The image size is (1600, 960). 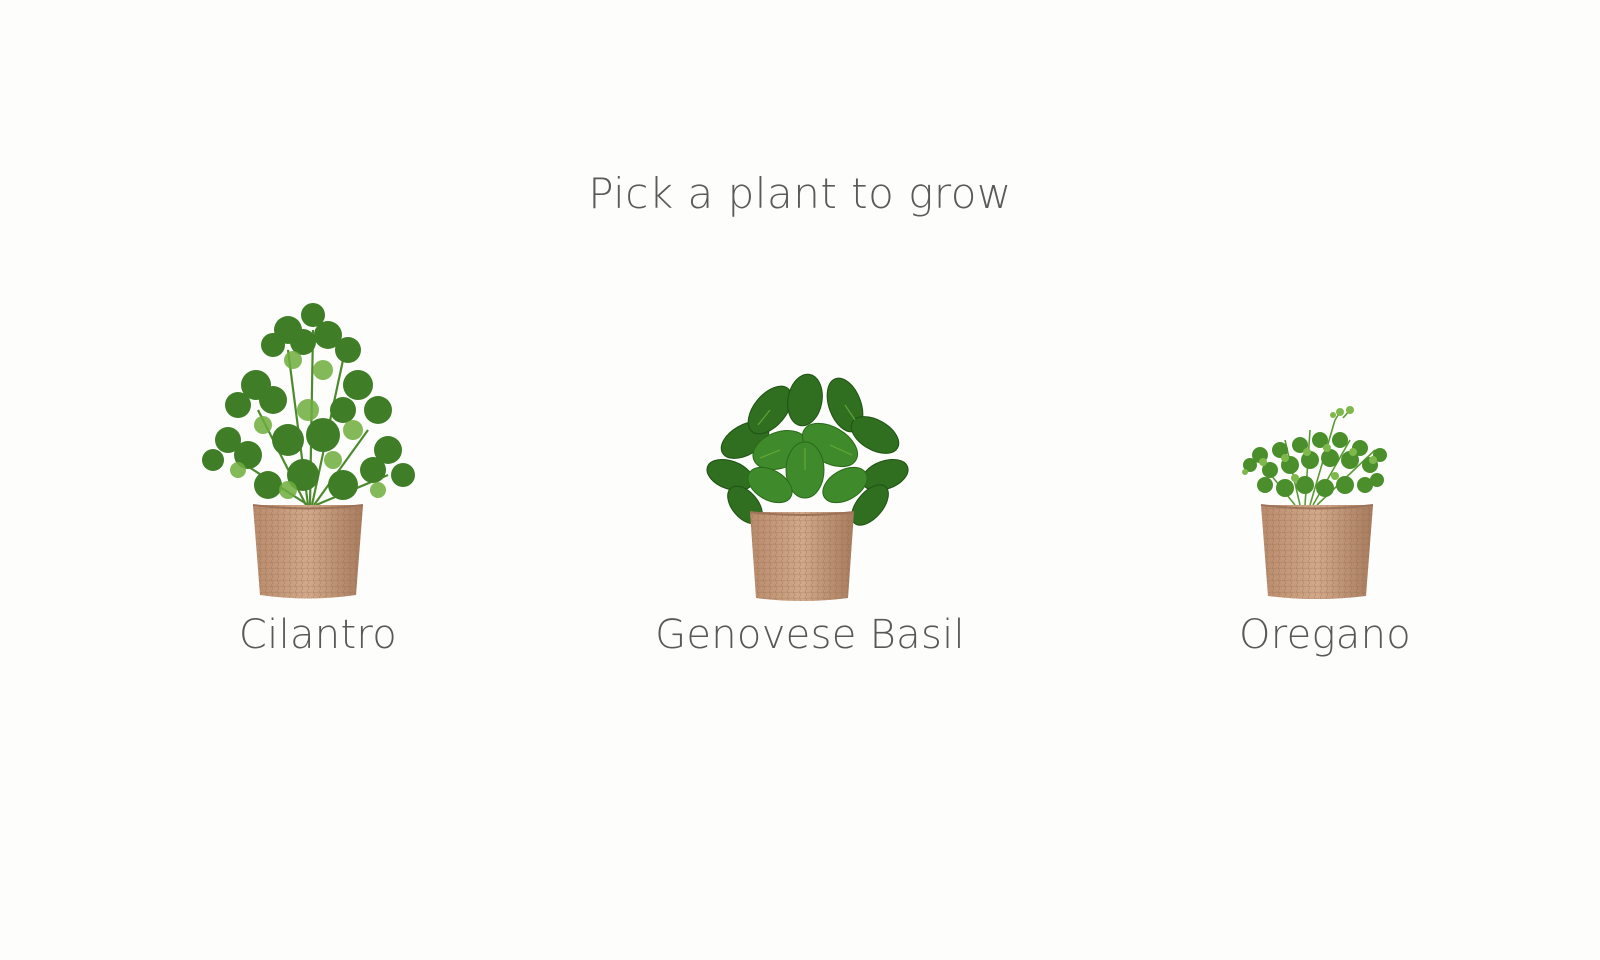 What do you see at coordinates (807, 487) in the screenshot?
I see `basil-plant-icon` at bounding box center [807, 487].